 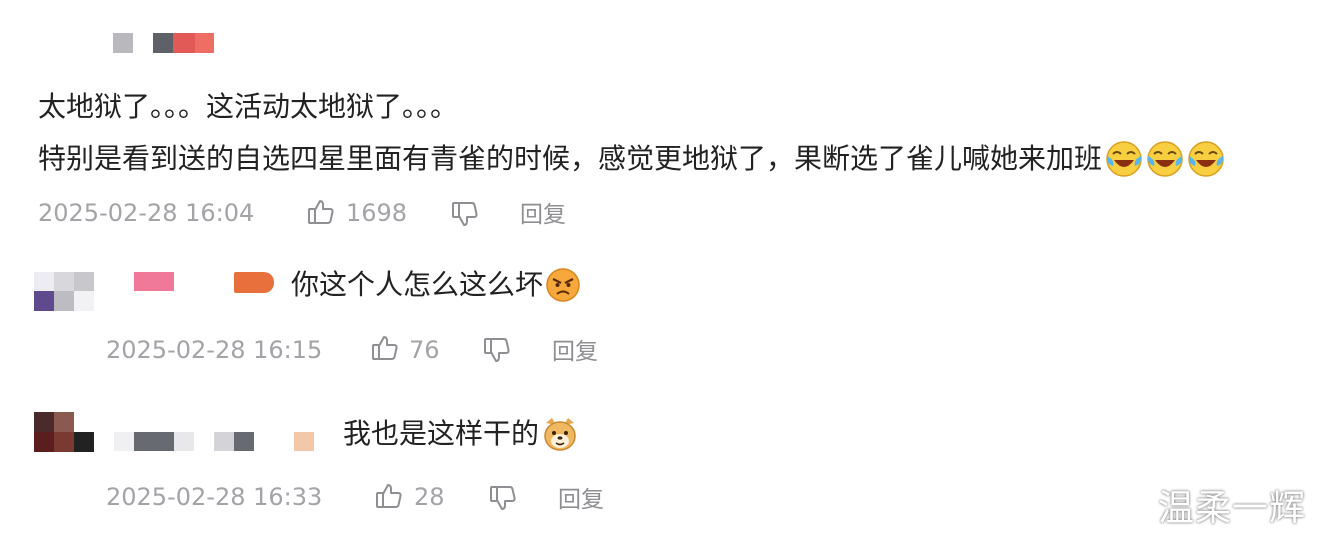 I want to click on main-comment-line-2-row: 特别是看到送的自选四星里面有青雀的时候，感觉更地狱了，果断选了雀儿喊她来加班, so click(x=631, y=159).